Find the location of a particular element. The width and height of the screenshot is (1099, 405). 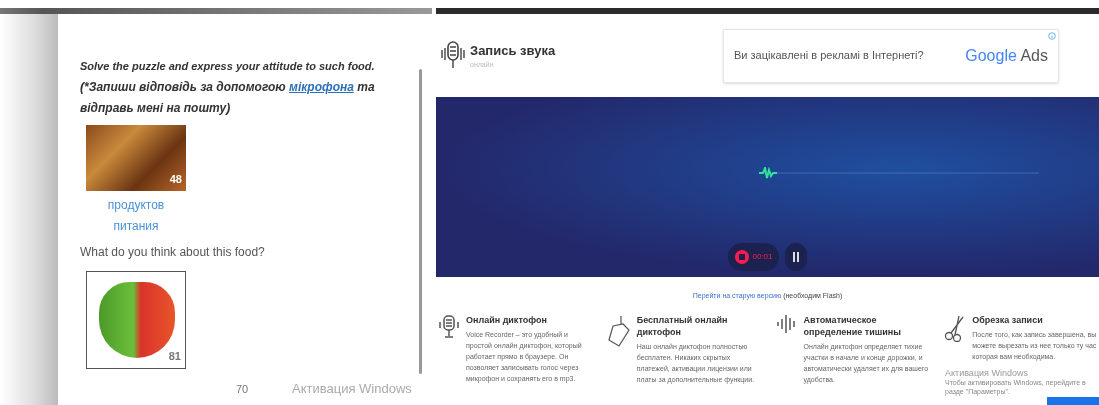

feature-title: Автоматическое определение тишины is located at coordinates (852, 325).